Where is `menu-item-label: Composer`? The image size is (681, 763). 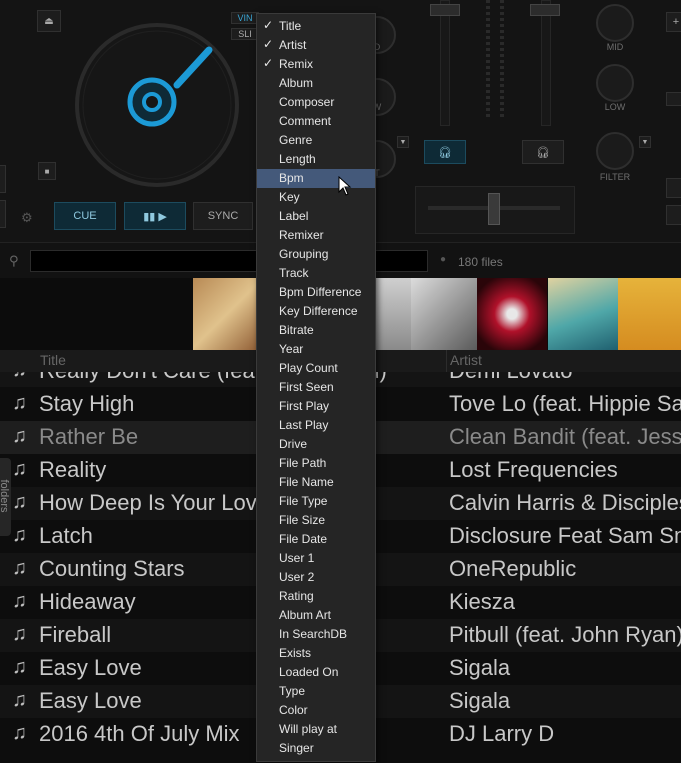
menu-item-label: Composer is located at coordinates (307, 102).